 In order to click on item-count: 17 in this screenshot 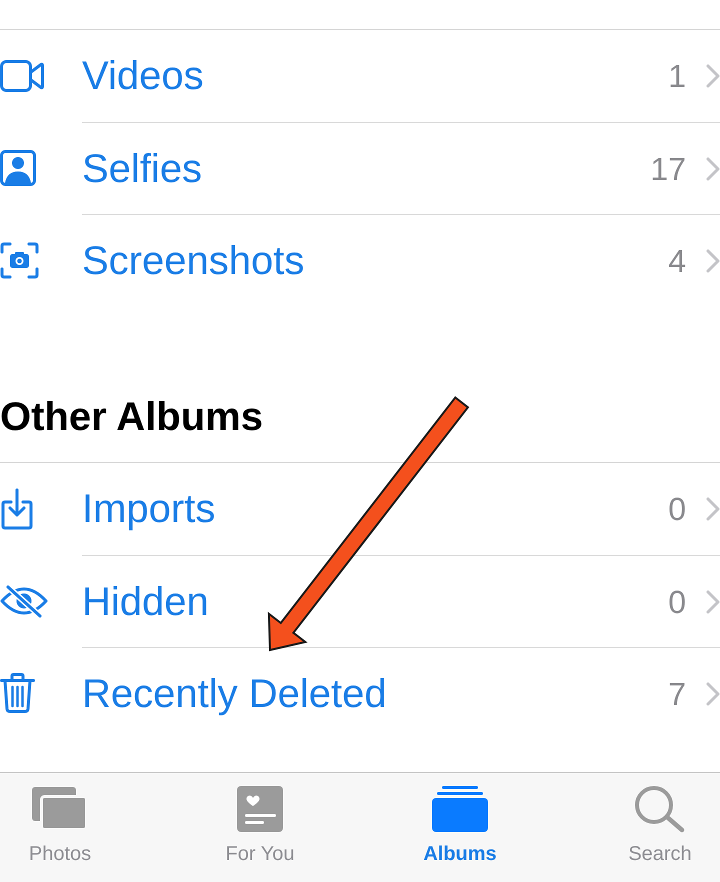, I will do `click(668, 169)`.